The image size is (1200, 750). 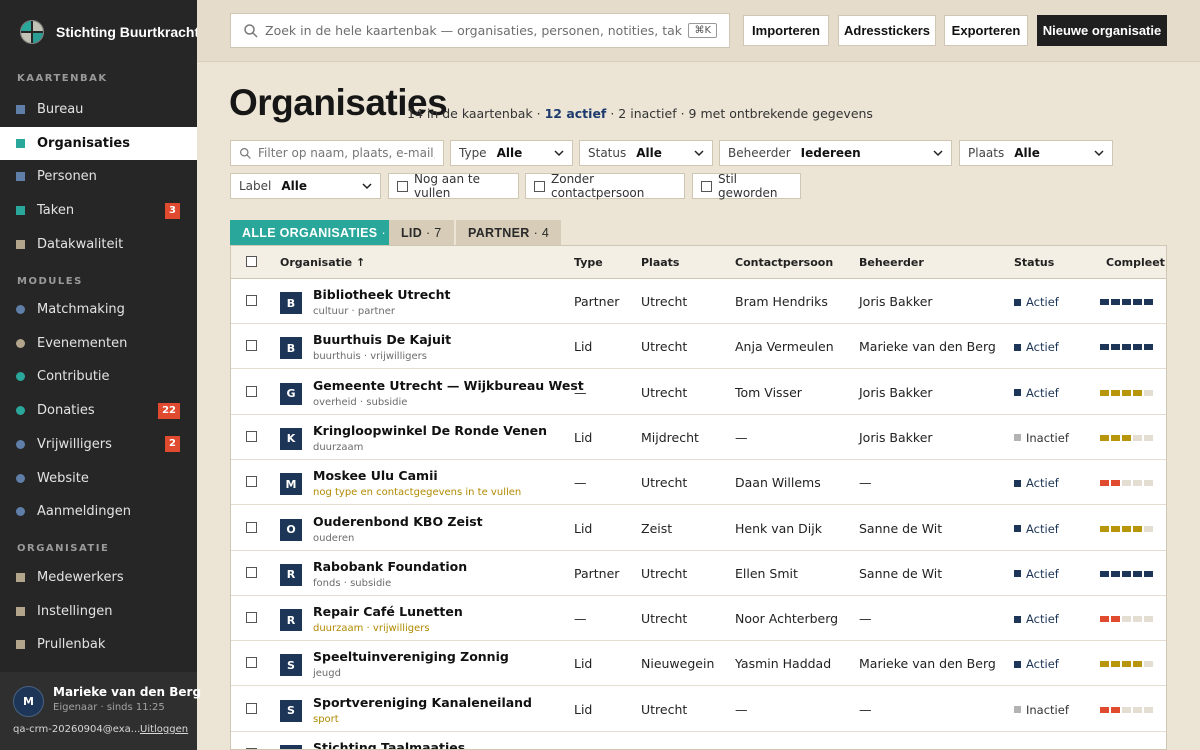 I want to click on sidebar-item-aanmeldingen: Aanmeldingen, so click(x=98, y=511).